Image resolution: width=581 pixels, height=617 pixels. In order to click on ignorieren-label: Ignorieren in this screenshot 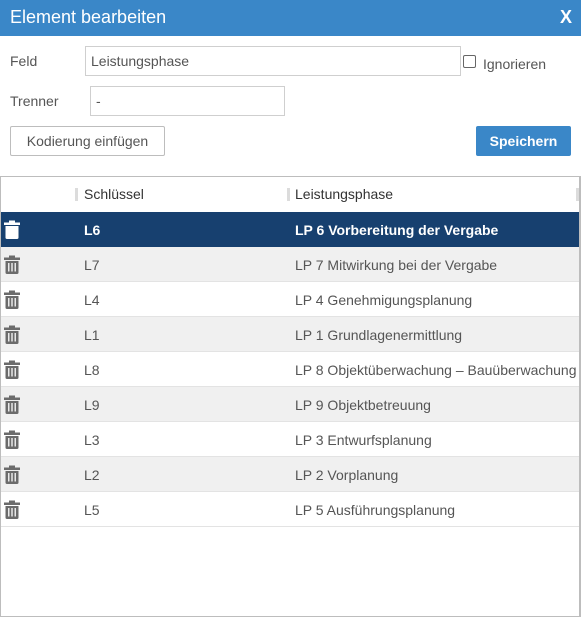, I will do `click(515, 64)`.